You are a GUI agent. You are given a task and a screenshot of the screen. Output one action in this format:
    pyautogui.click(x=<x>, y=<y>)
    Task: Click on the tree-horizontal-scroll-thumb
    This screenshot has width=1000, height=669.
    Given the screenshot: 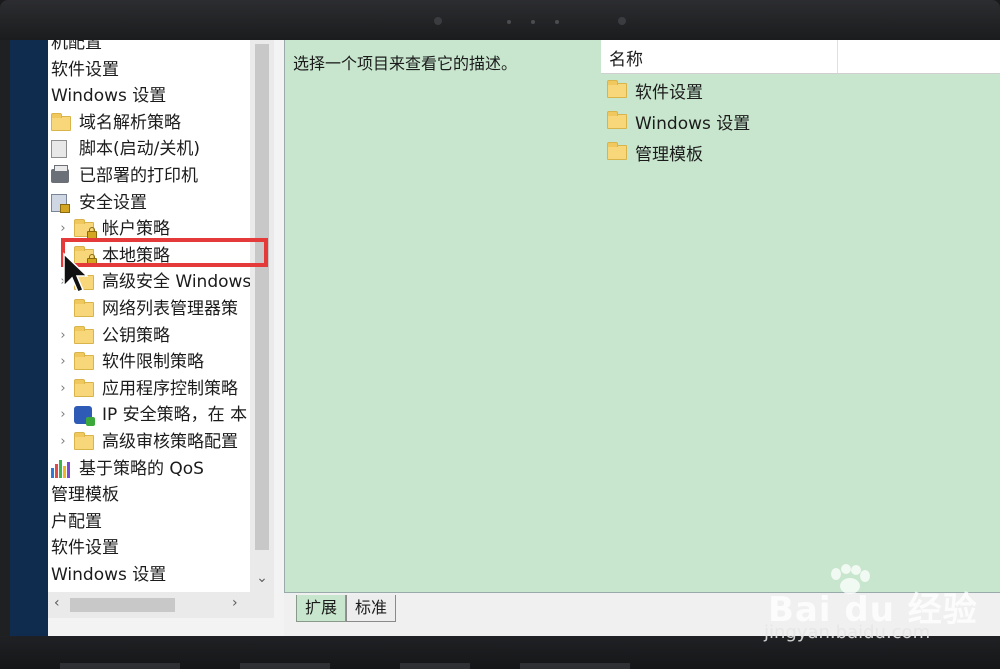 What is the action you would take?
    pyautogui.click(x=122, y=605)
    